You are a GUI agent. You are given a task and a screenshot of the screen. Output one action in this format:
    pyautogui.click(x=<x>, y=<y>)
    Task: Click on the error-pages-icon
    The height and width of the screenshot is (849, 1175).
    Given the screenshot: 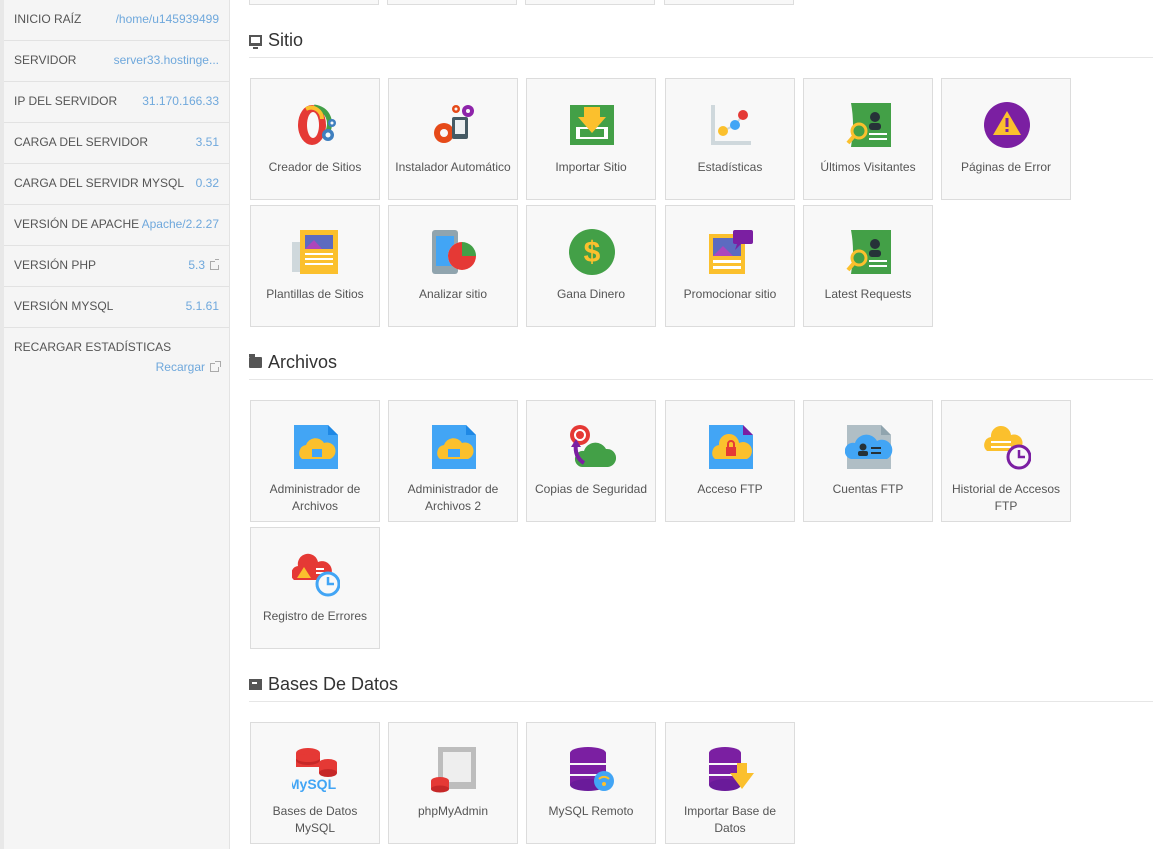 What is the action you would take?
    pyautogui.click(x=1007, y=125)
    